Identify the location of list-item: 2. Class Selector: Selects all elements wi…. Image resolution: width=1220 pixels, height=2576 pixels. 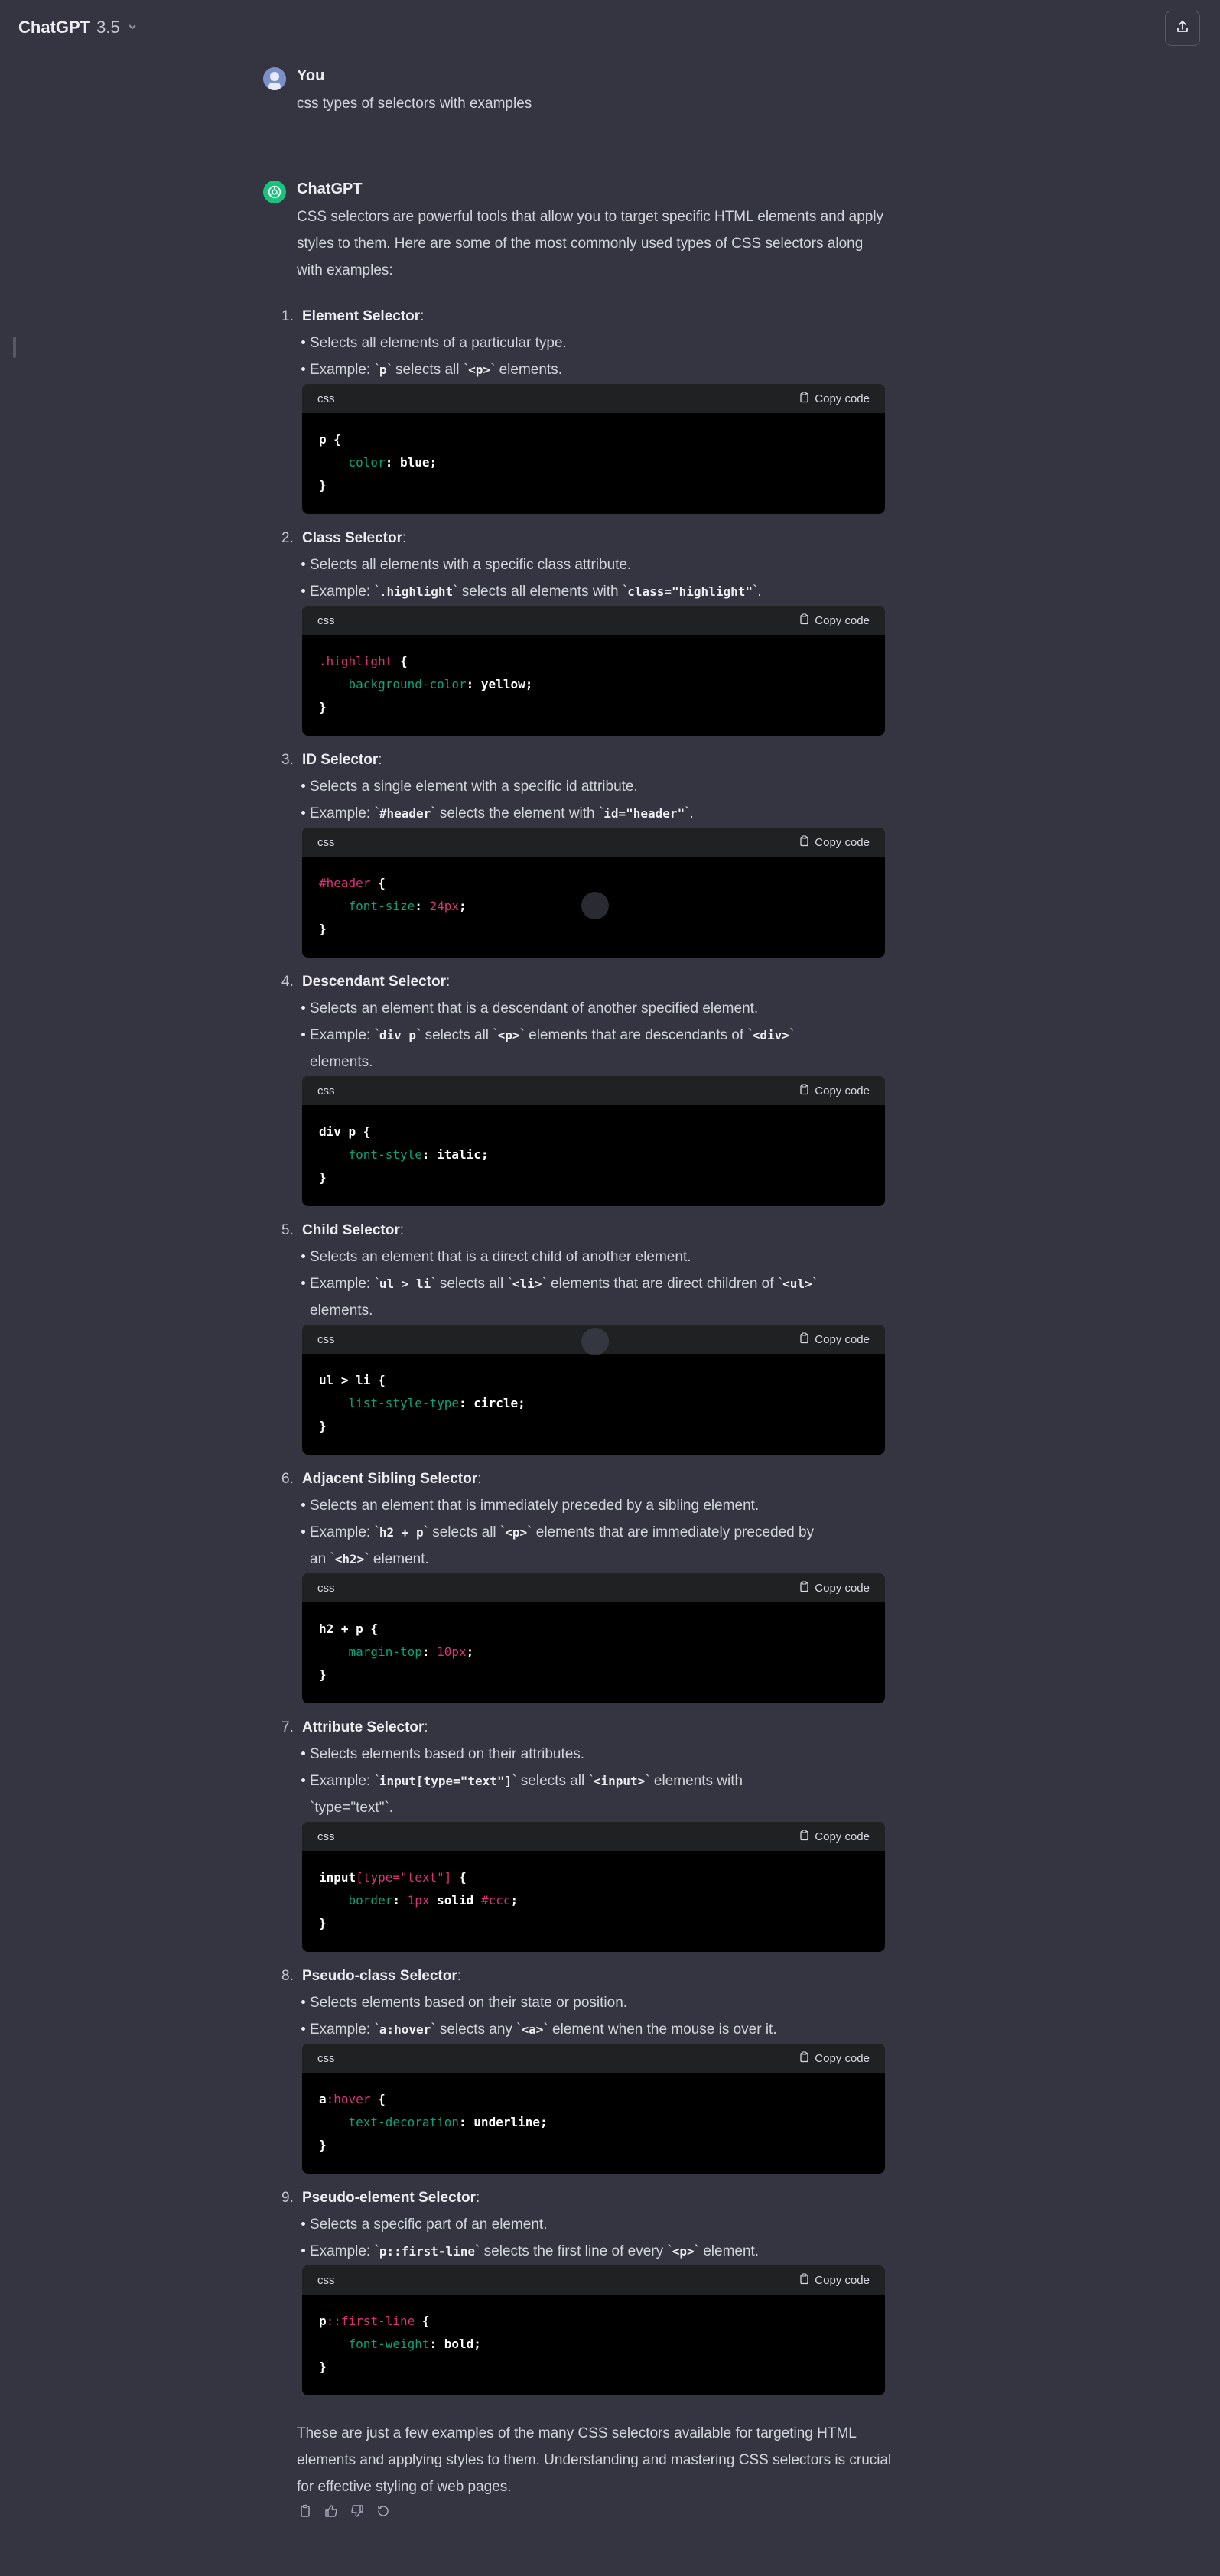
(574, 639).